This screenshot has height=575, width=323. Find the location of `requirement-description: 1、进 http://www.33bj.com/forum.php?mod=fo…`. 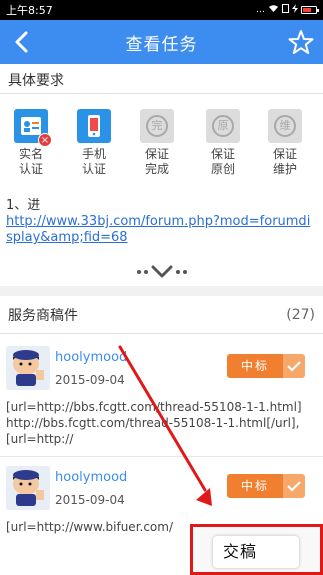

requirement-description: 1、进 http://www.33bj.com/forum.php?mod=fo… is located at coordinates (161, 222).